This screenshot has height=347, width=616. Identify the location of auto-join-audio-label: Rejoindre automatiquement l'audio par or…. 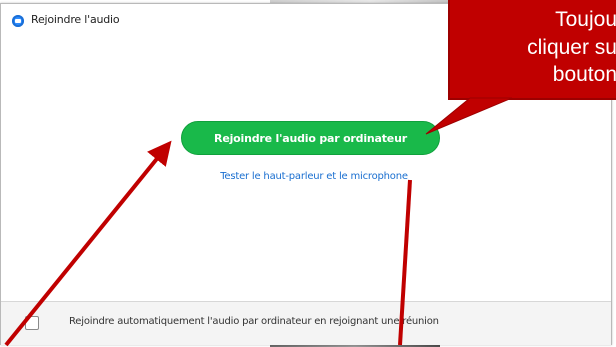
(254, 321).